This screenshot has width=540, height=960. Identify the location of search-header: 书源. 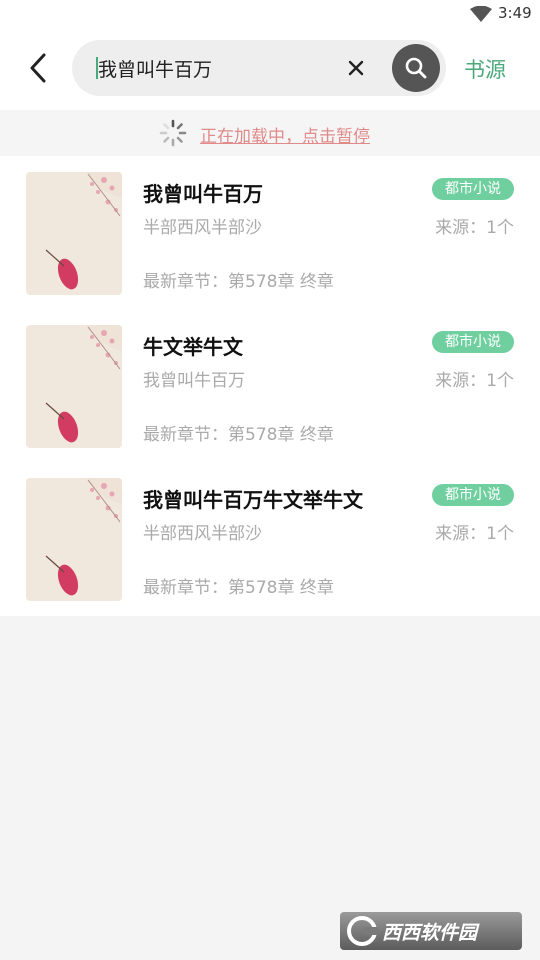
(270, 69).